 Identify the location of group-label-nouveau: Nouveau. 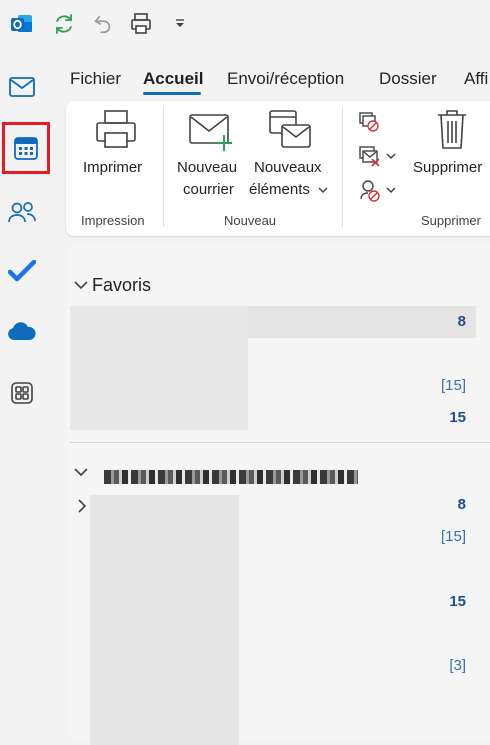
(250, 220).